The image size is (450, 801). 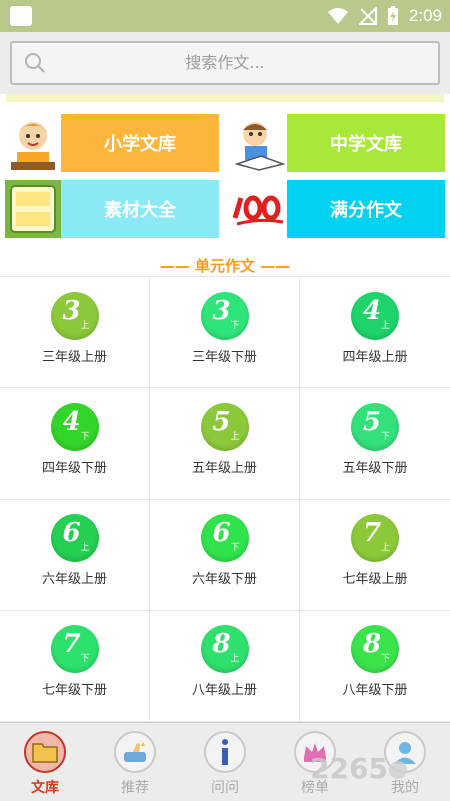 What do you see at coordinates (45, 788) in the screenshot?
I see `tab-label: 文库` at bounding box center [45, 788].